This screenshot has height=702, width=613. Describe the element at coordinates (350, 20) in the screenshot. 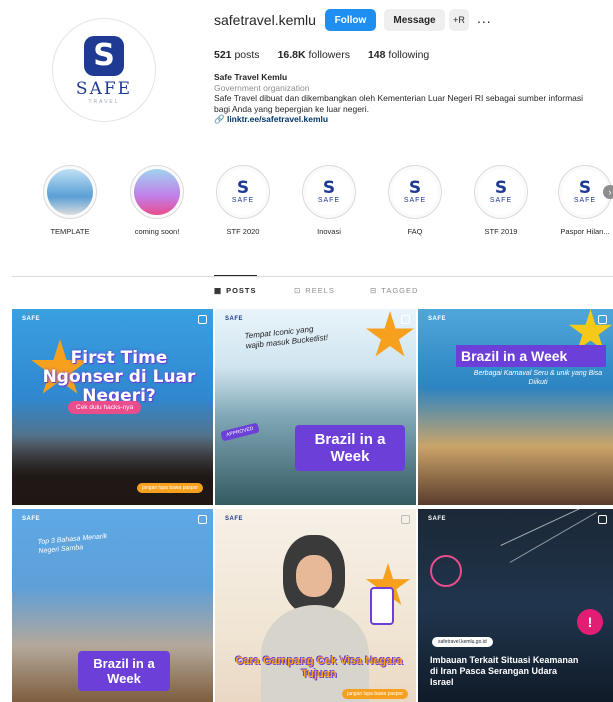

I see `follow-button: Follow` at that location.